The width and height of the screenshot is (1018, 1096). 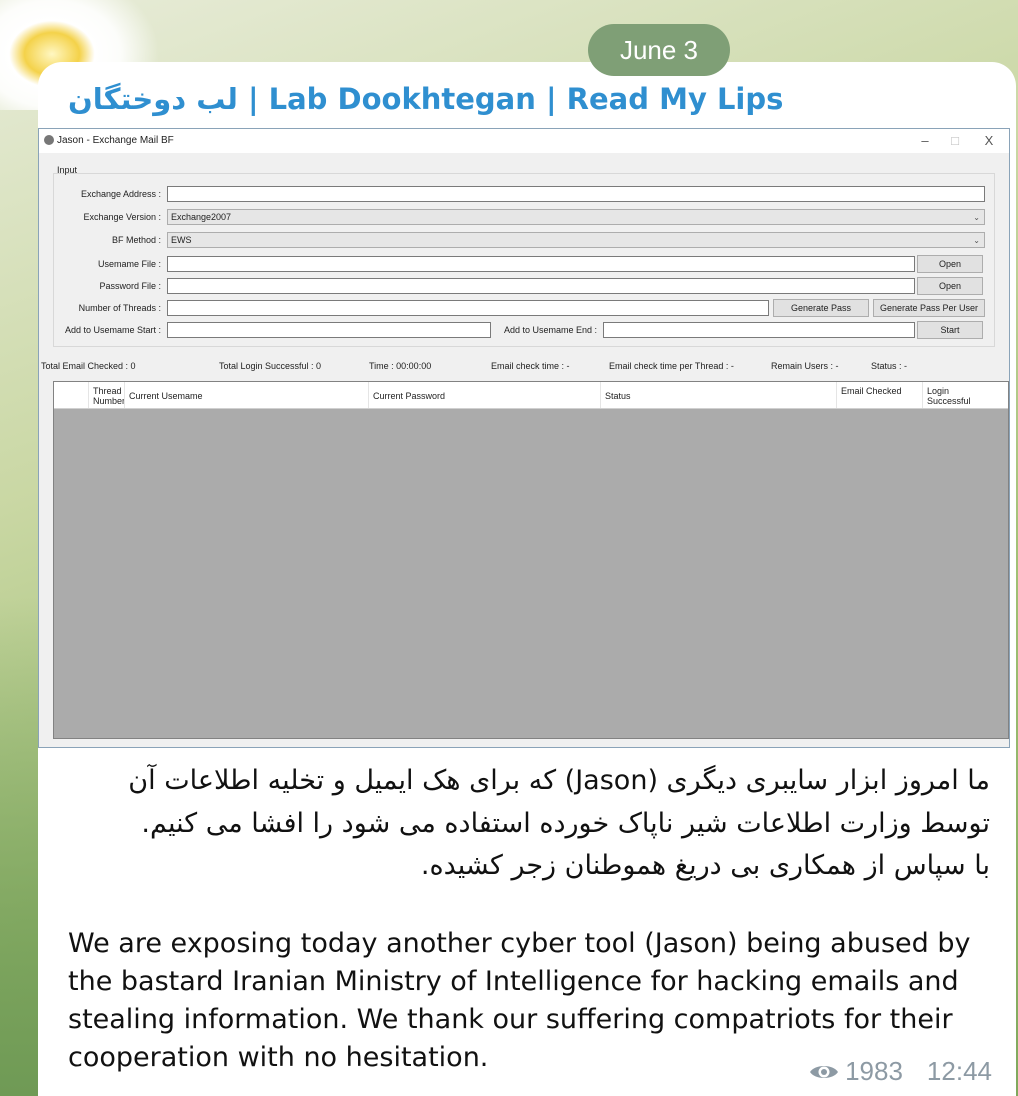 I want to click on total-checked-status: Total Email Checked : 0, so click(x=88, y=366).